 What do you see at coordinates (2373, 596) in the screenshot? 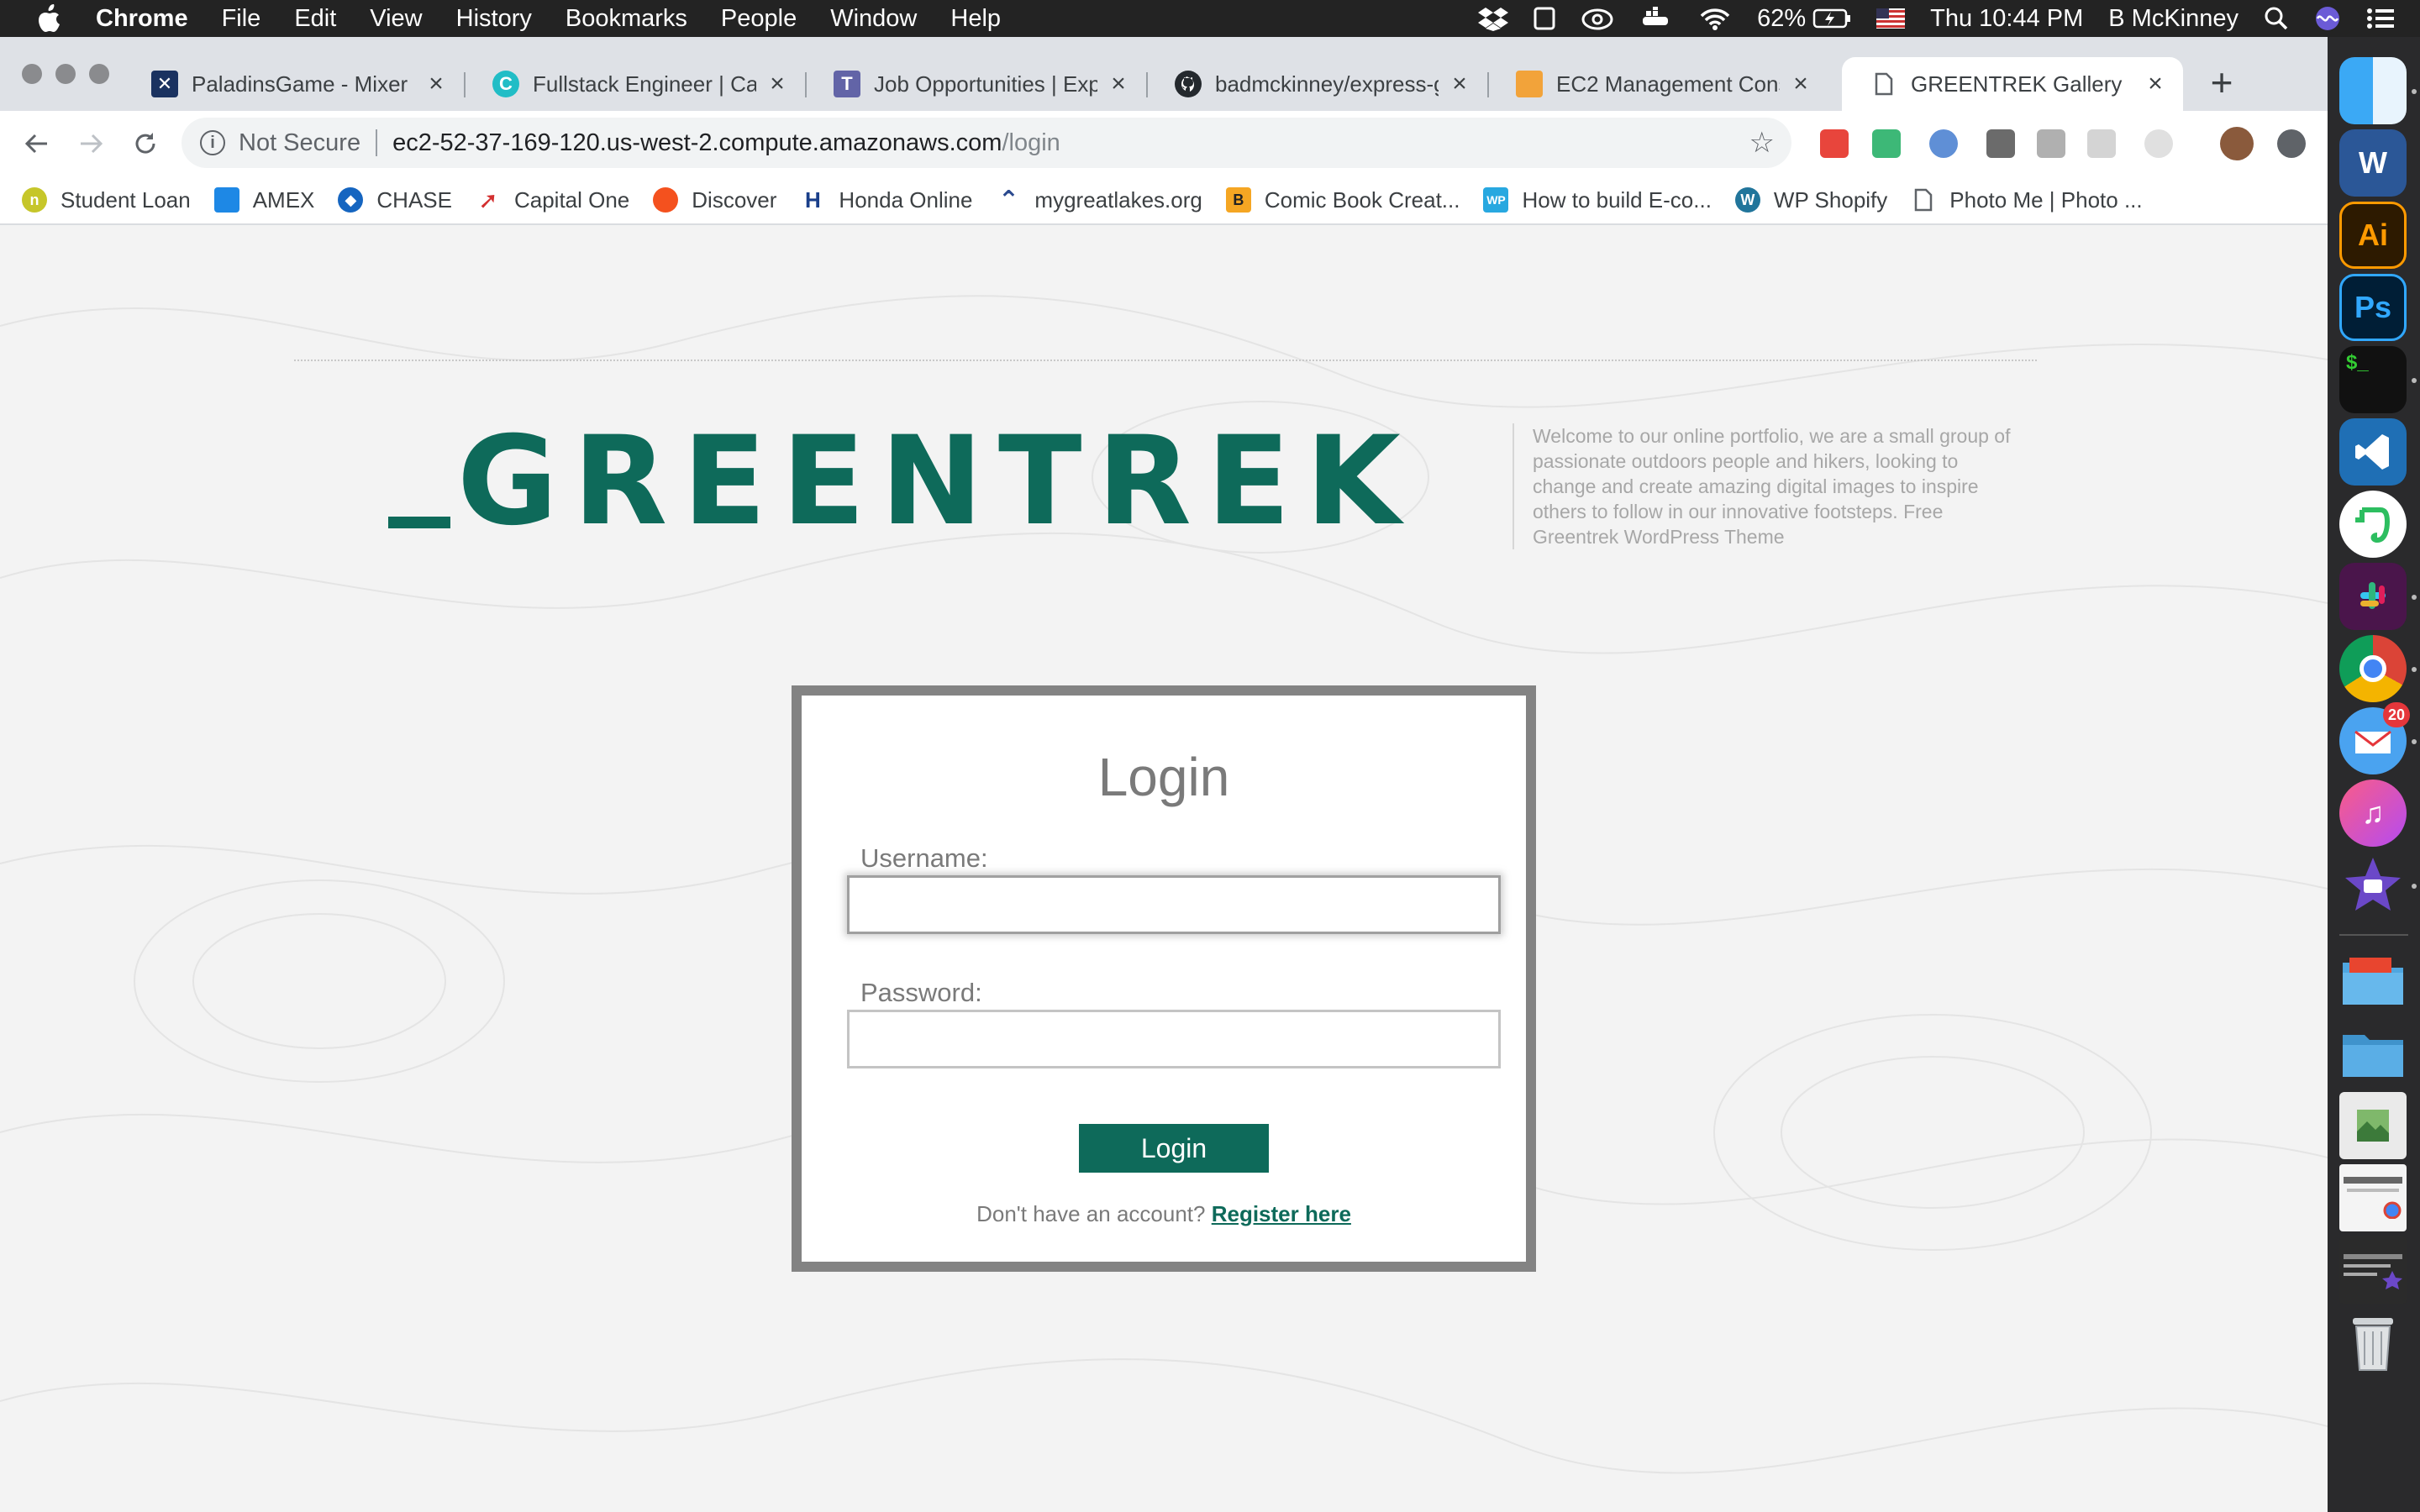
I see `slack-icon` at bounding box center [2373, 596].